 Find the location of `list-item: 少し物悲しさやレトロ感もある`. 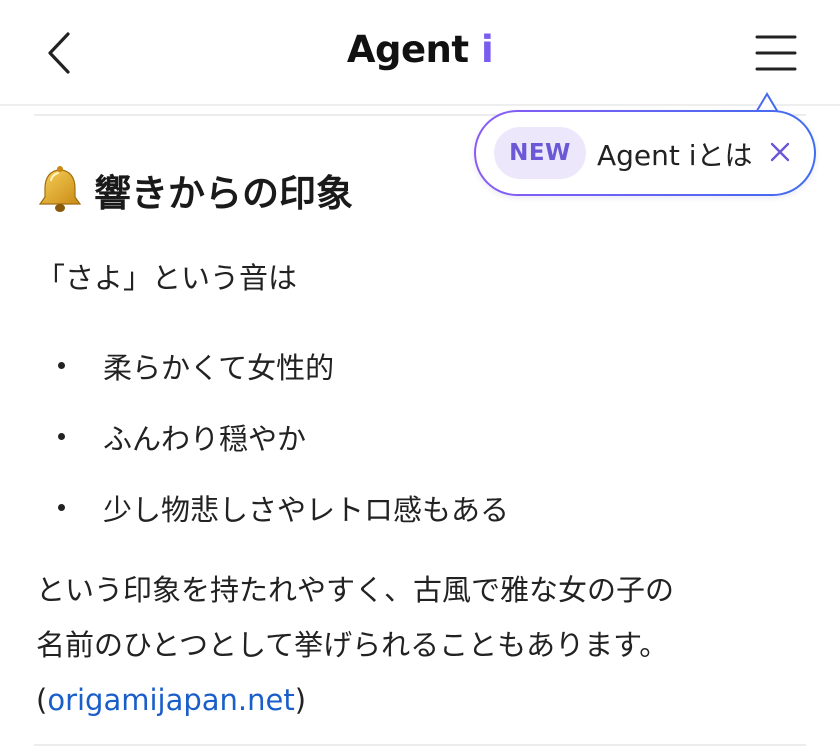

list-item: 少し物悲しさやレトロ感もある is located at coordinates (283, 507).